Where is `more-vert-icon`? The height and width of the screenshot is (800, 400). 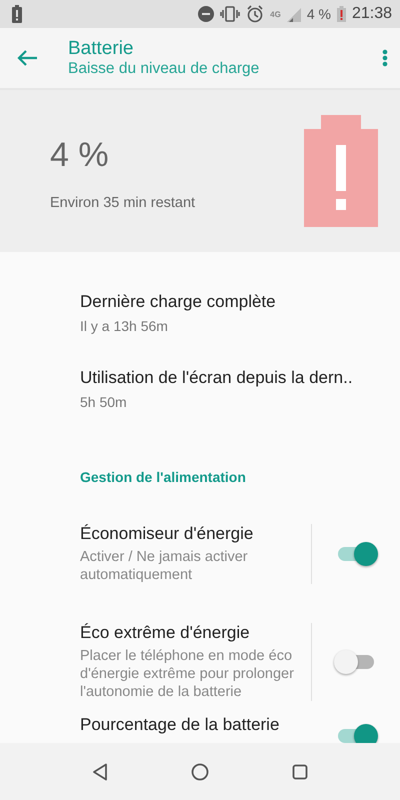
more-vert-icon is located at coordinates (385, 58).